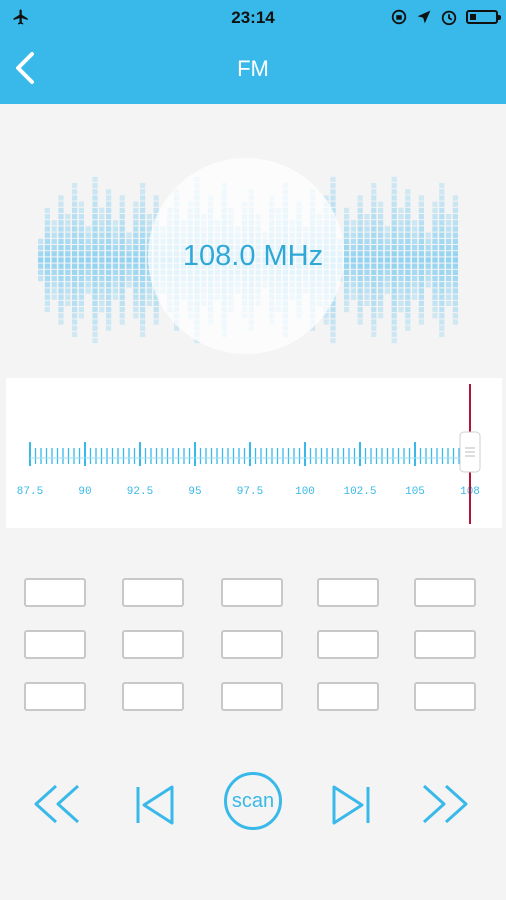 This screenshot has height=900, width=506. I want to click on tuner-tick-label: 95, so click(194, 492).